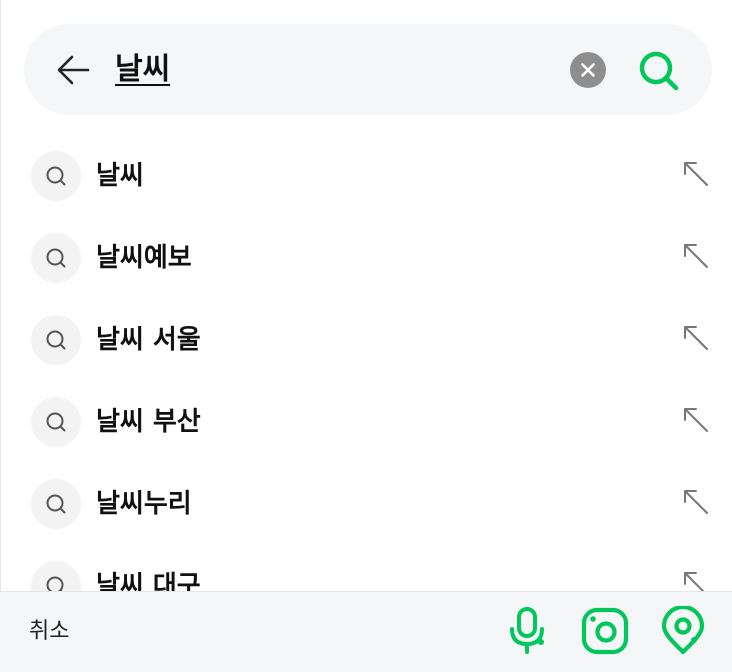  What do you see at coordinates (366, 568) in the screenshot?
I see `suggestion-item: 날씨 대구` at bounding box center [366, 568].